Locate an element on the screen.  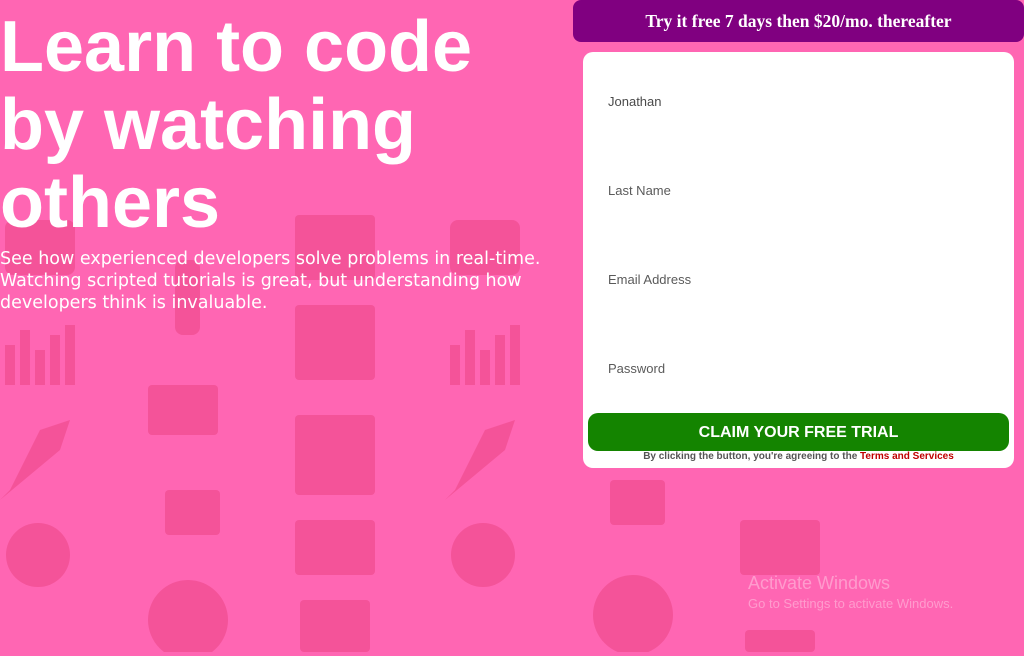
last-name-input is located at coordinates (798, 190).